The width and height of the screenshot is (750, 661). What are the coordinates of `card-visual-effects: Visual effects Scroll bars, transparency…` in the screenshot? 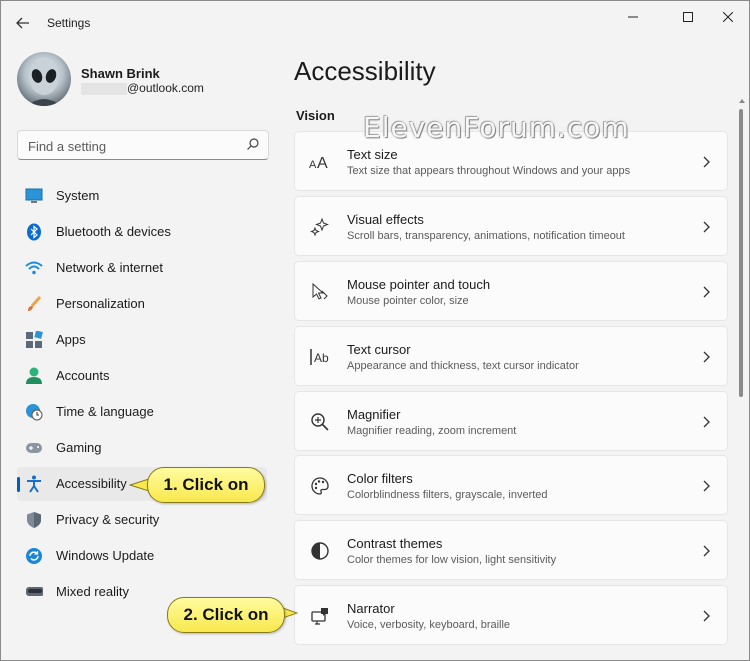 It's located at (511, 226).